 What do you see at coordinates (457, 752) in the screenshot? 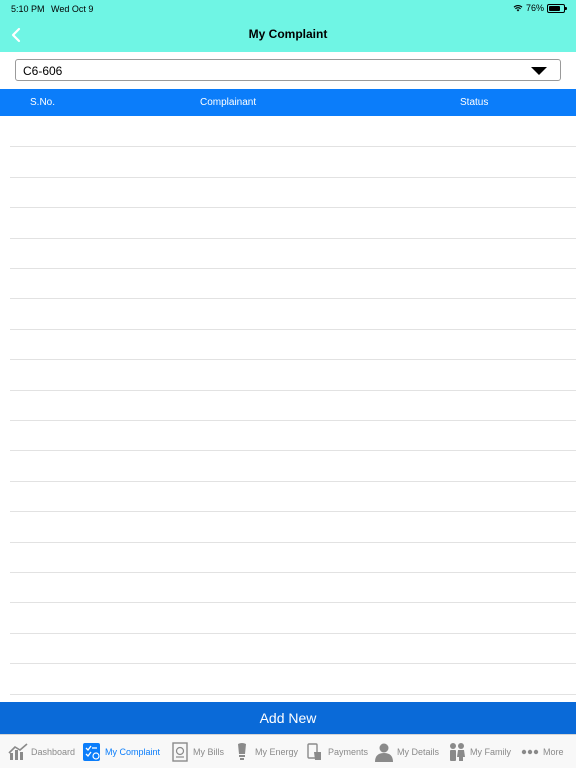
I see `family-icon` at bounding box center [457, 752].